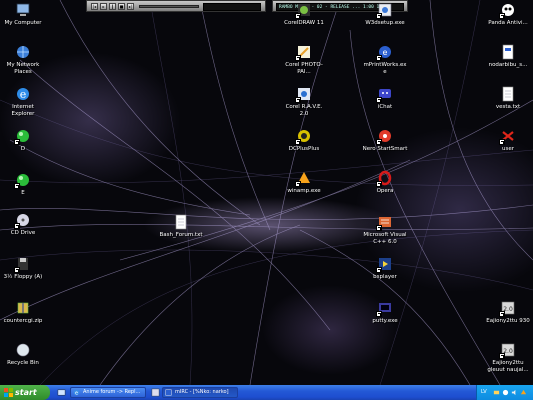 The image size is (533, 400). What do you see at coordinates (507, 10) in the screenshot?
I see `panda-icon` at bounding box center [507, 10].